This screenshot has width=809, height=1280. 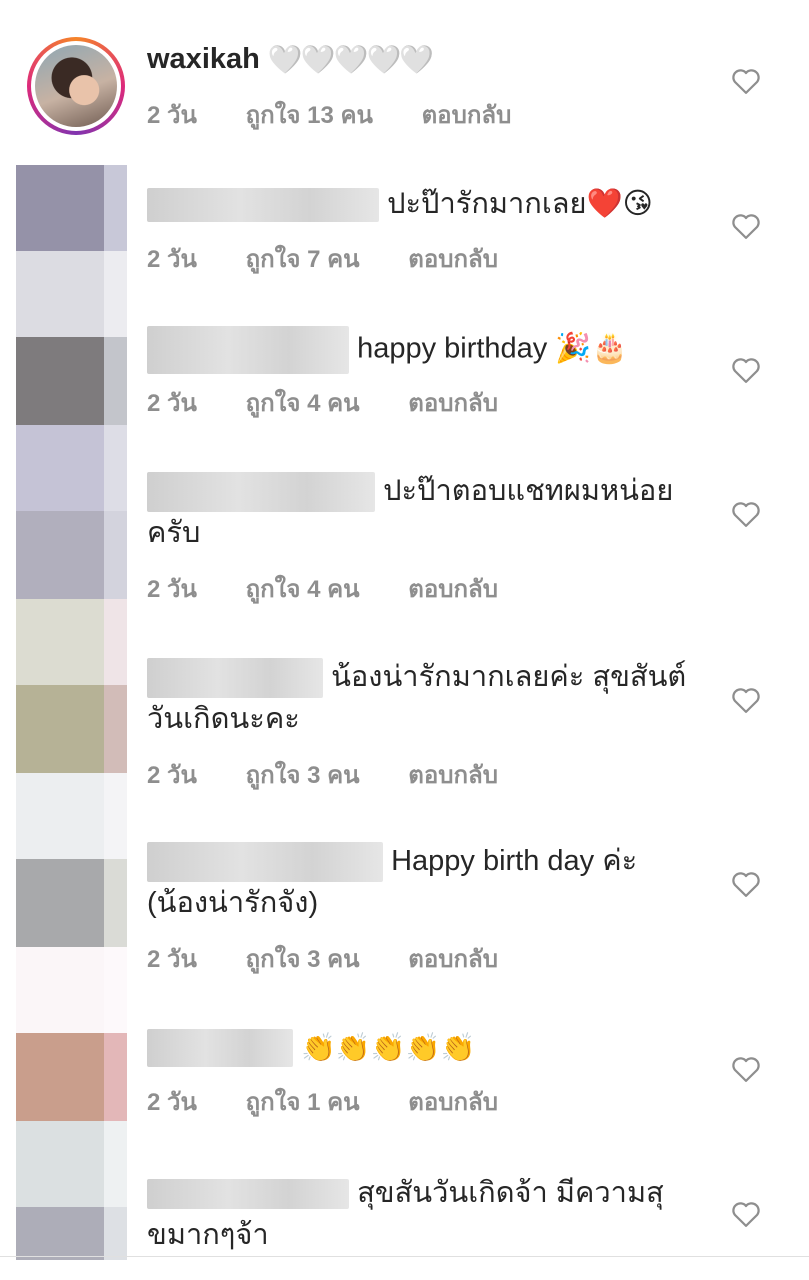 What do you see at coordinates (520, 204) in the screenshot?
I see `comment-text: ปะป๊ารักมากเลย❤️😘` at bounding box center [520, 204].